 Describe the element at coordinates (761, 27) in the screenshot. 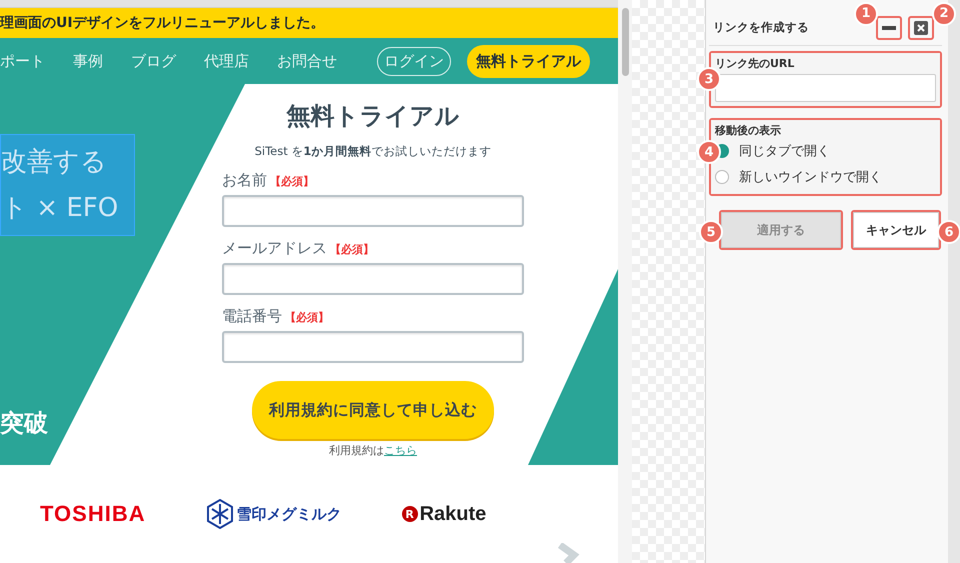

I see `dialog-title: リンクを作成する` at that location.